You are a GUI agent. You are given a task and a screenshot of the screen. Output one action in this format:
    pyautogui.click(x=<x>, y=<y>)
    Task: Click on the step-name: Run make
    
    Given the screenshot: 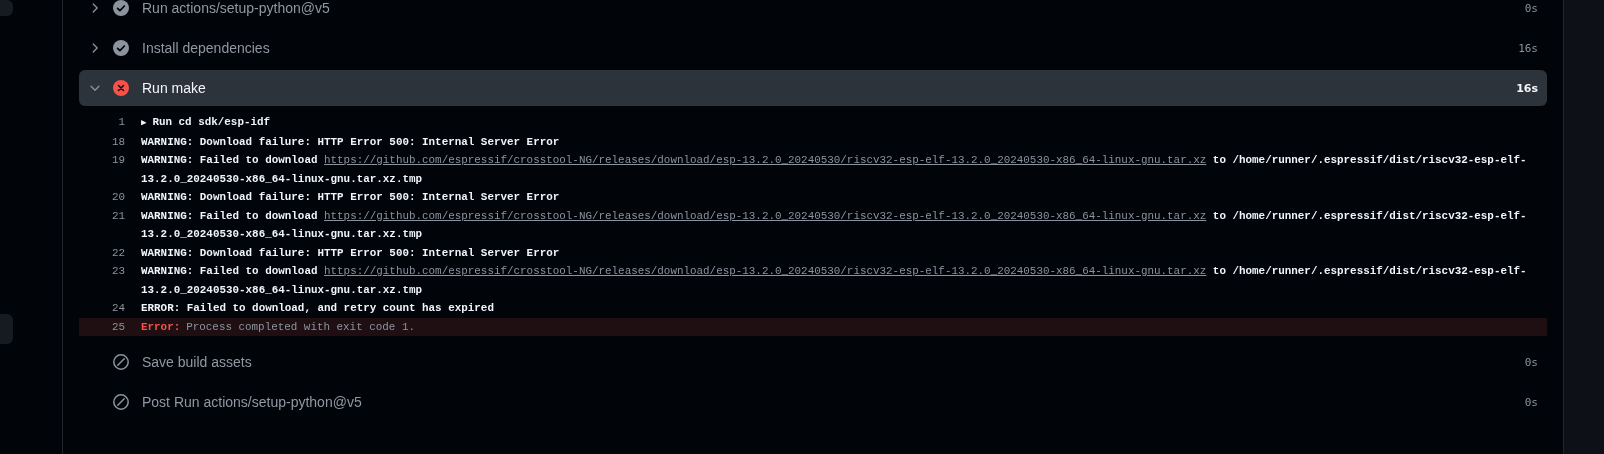 What is the action you would take?
    pyautogui.click(x=174, y=88)
    